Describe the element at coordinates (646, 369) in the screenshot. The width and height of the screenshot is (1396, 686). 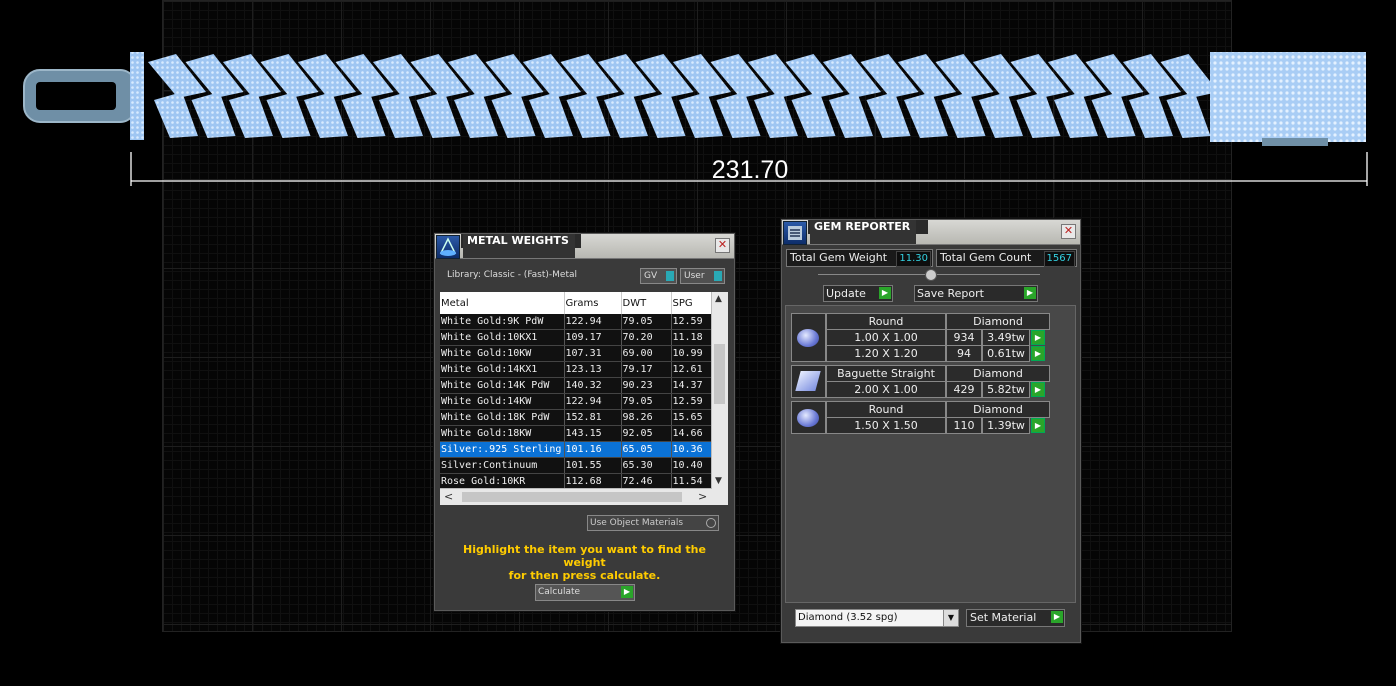
I see `table-cell: 79.17` at that location.